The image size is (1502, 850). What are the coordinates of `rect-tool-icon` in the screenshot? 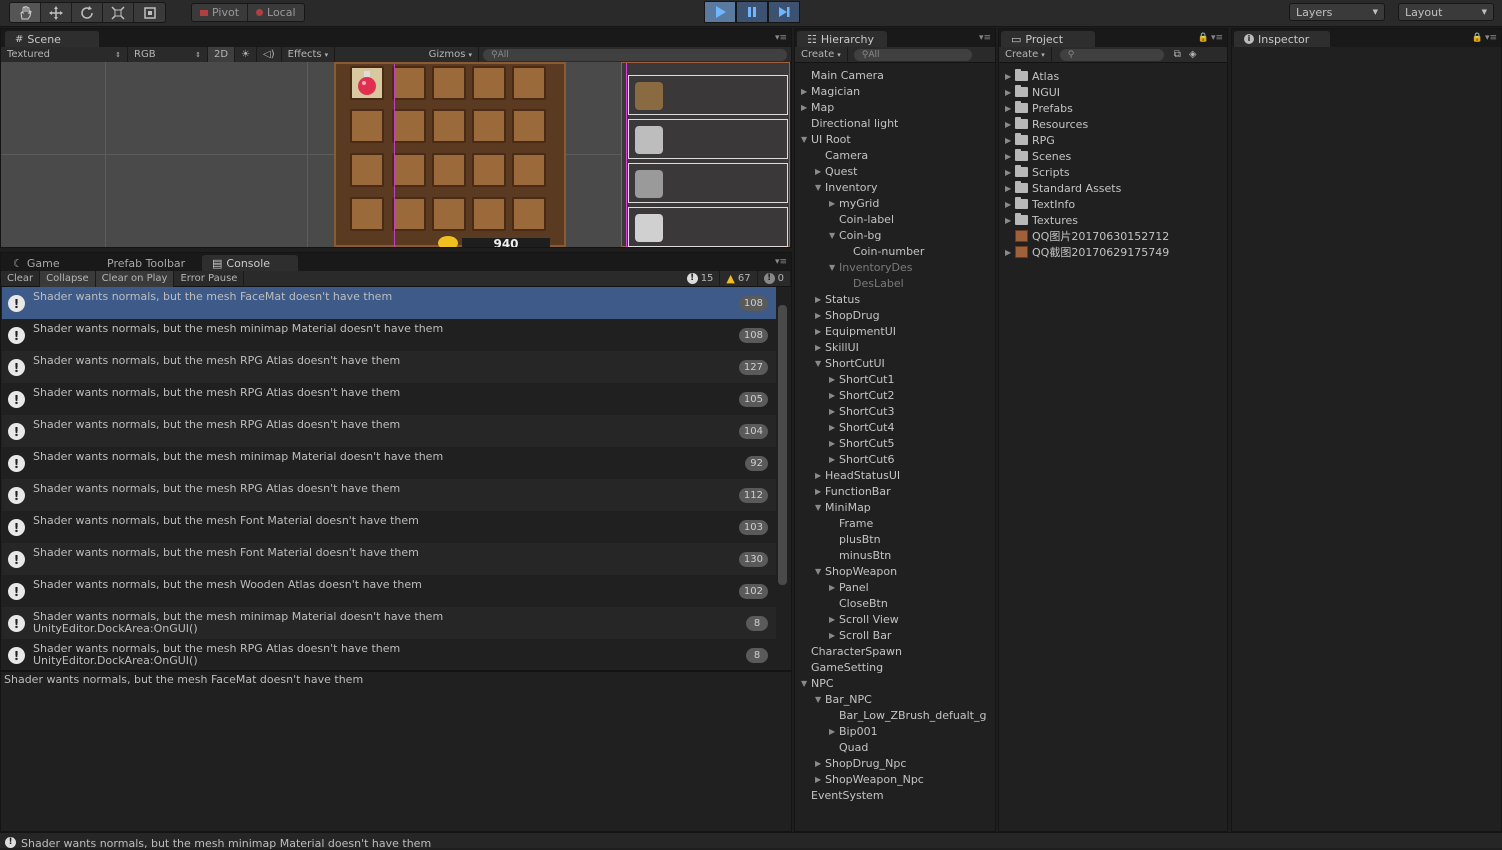 It's located at (149, 12).